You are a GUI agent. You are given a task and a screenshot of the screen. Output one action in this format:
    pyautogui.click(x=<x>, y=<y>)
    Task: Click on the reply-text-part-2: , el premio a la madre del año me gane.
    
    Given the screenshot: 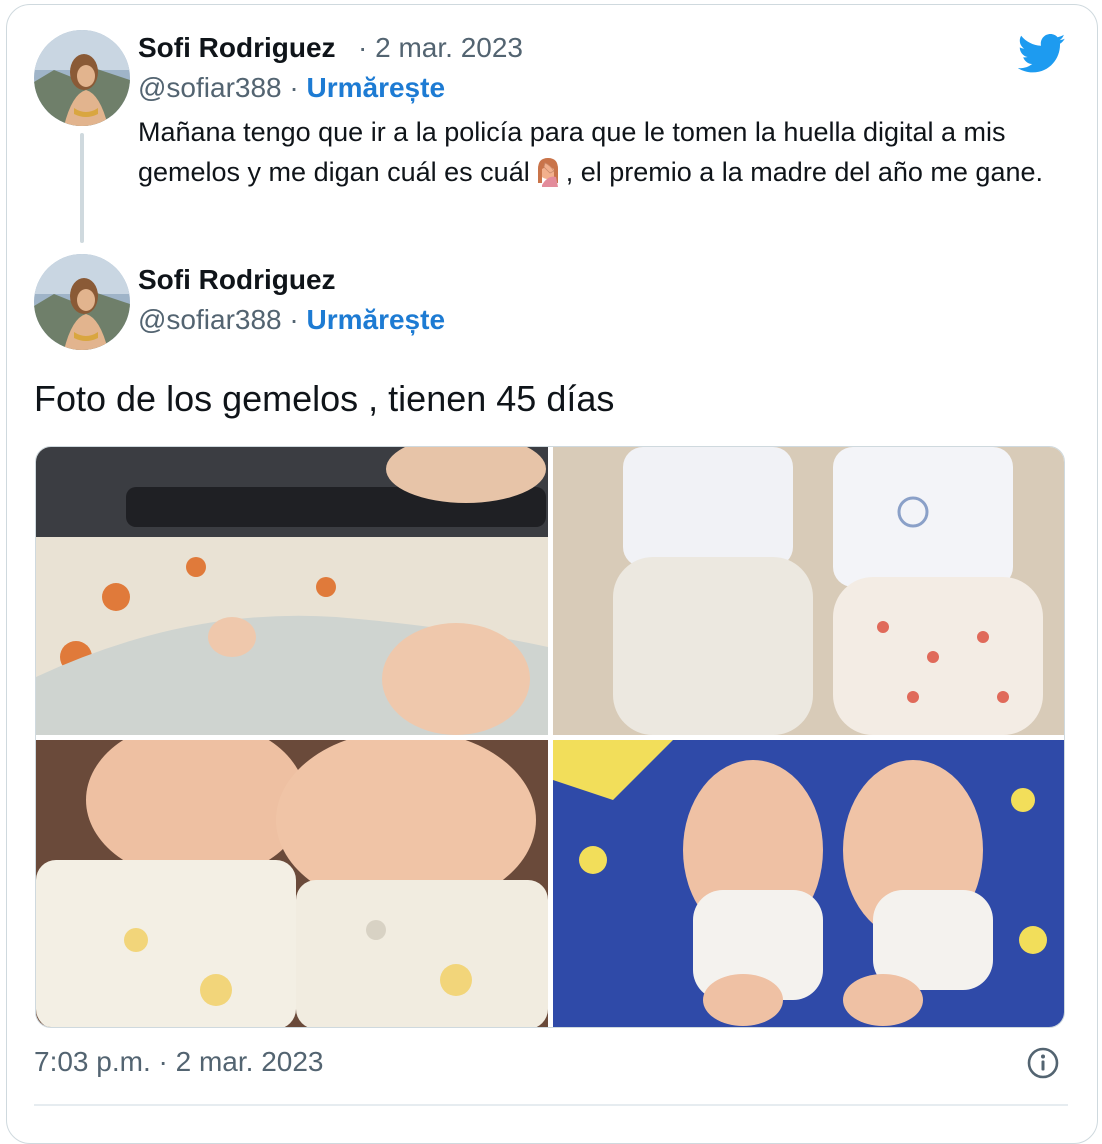 What is the action you would take?
    pyautogui.click(x=804, y=172)
    